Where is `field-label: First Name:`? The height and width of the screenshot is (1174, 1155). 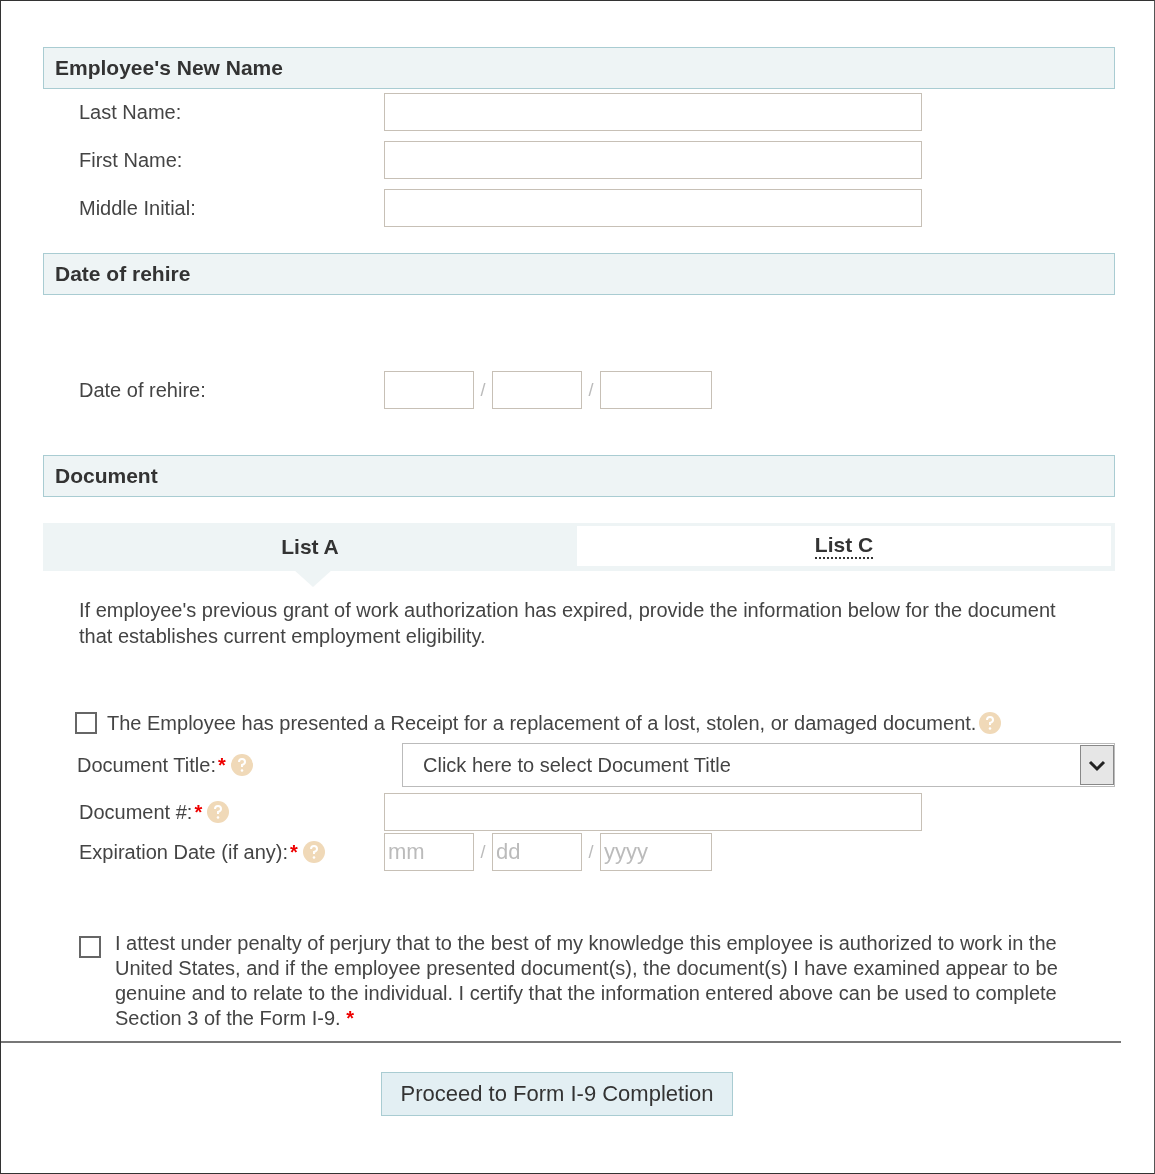
field-label: First Name: is located at coordinates (131, 159).